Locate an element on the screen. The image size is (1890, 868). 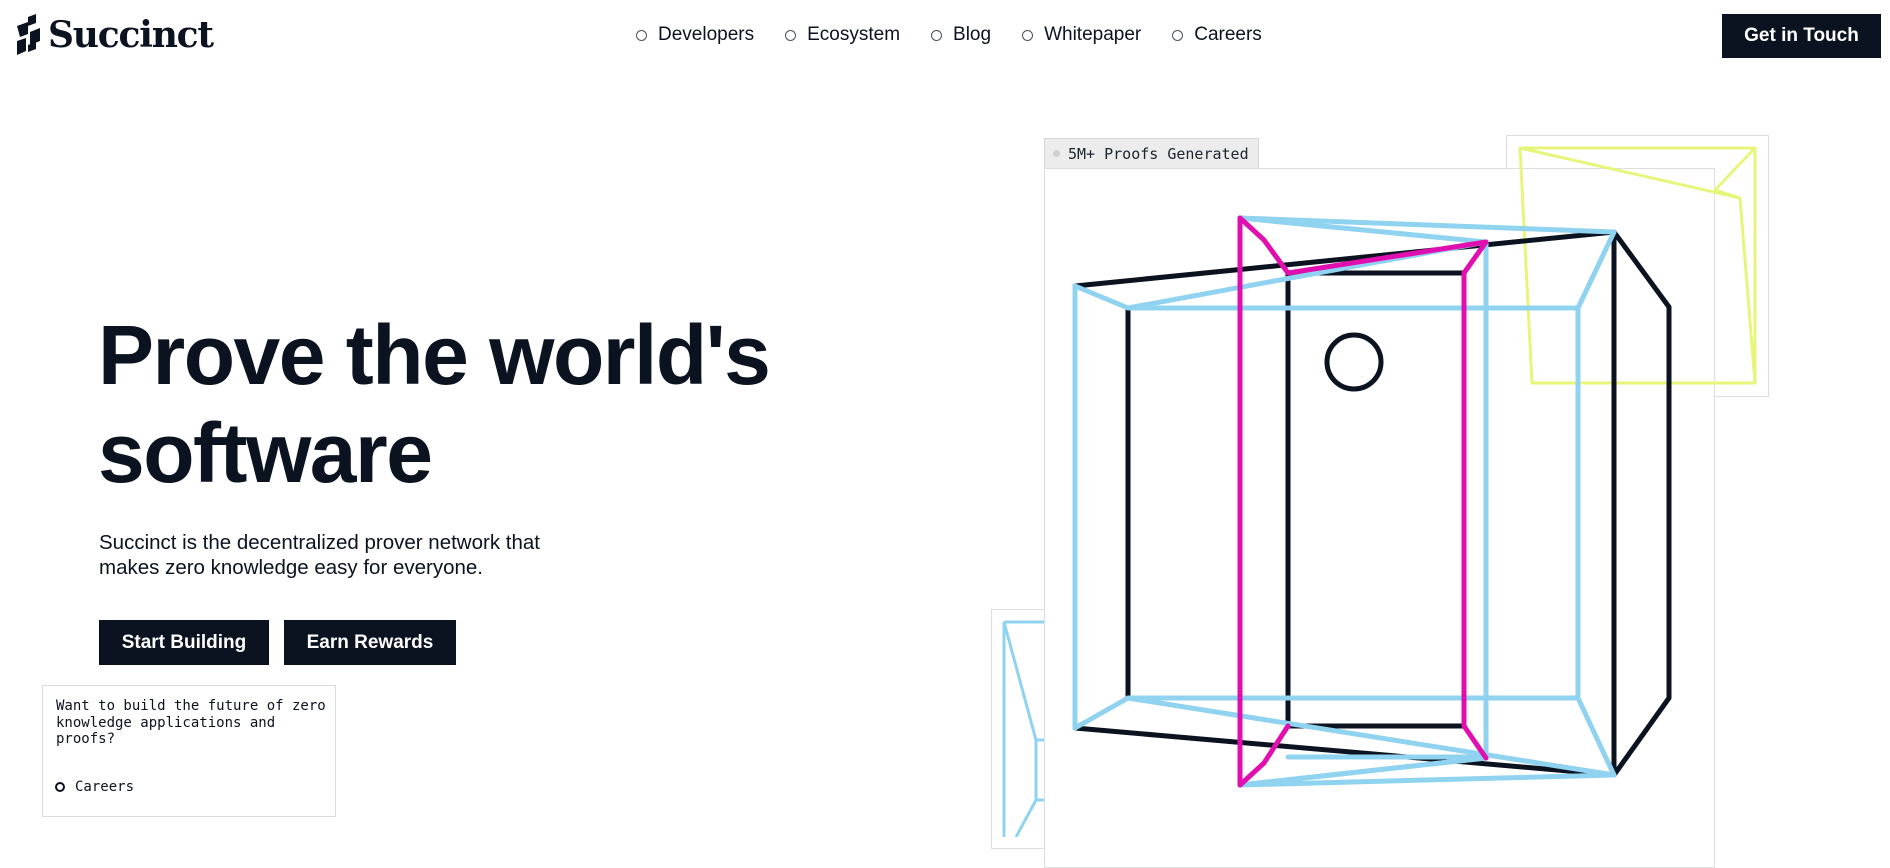
small-art-panel is located at coordinates (1021, 729).